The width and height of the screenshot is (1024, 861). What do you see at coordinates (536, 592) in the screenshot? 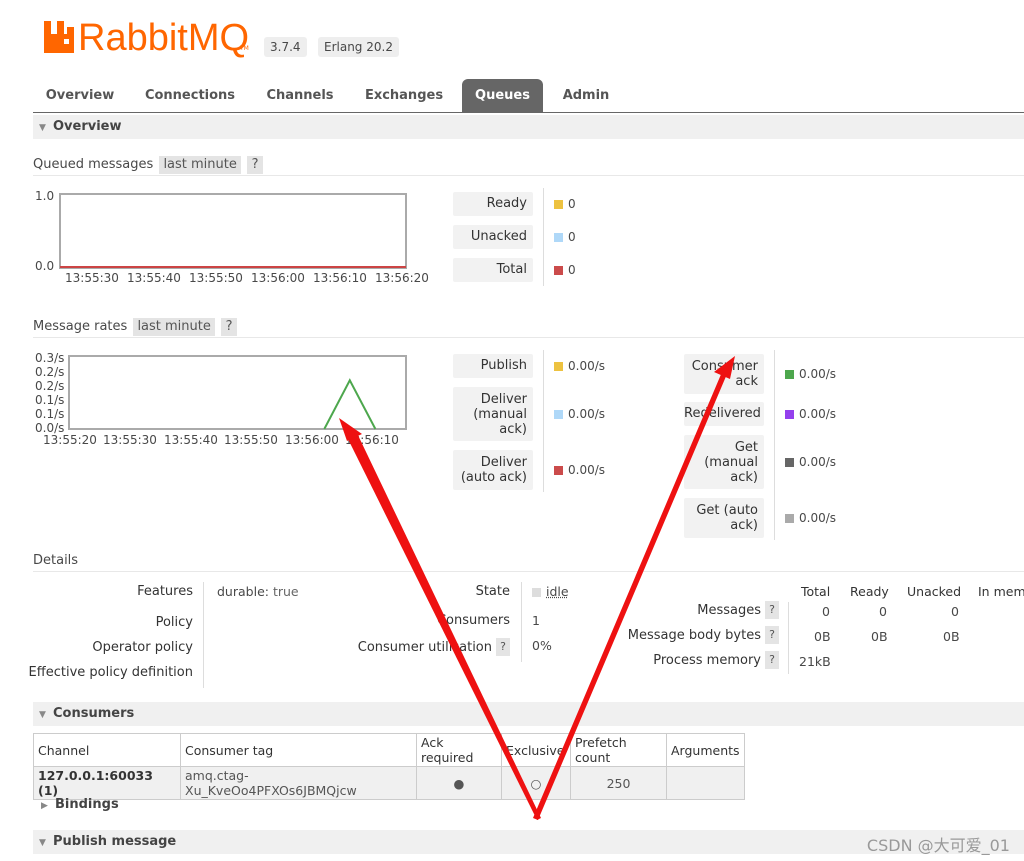
I see `state-indicator-icon` at bounding box center [536, 592].